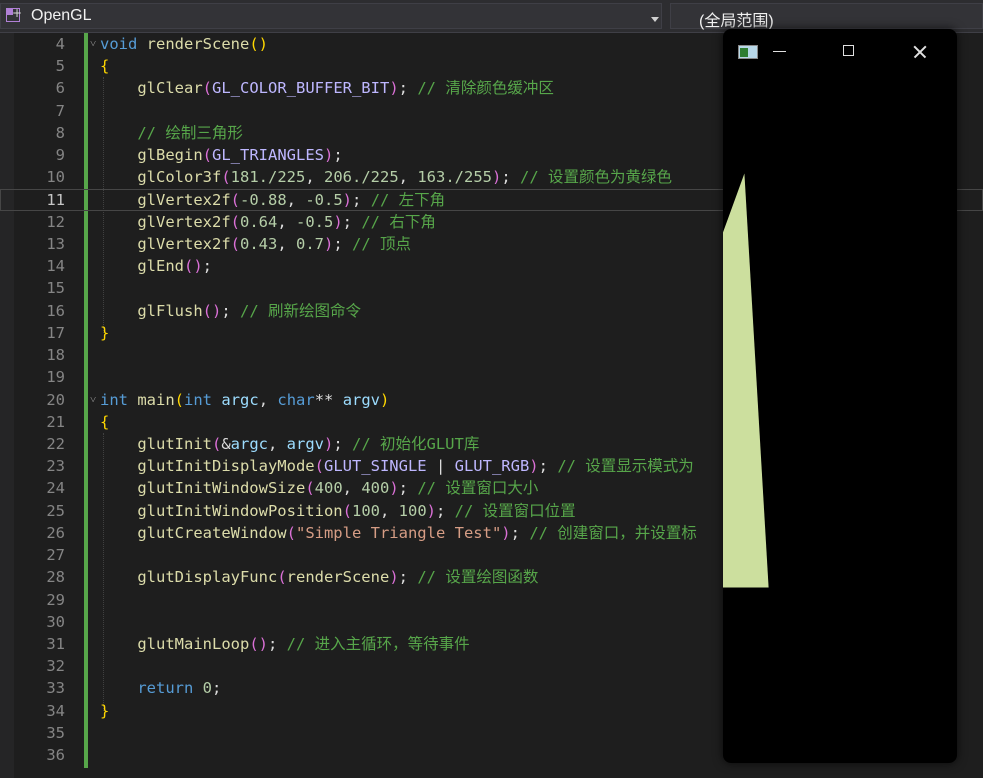 The height and width of the screenshot is (778, 983). Describe the element at coordinates (60, 66) in the screenshot. I see `line-number: 5` at that location.